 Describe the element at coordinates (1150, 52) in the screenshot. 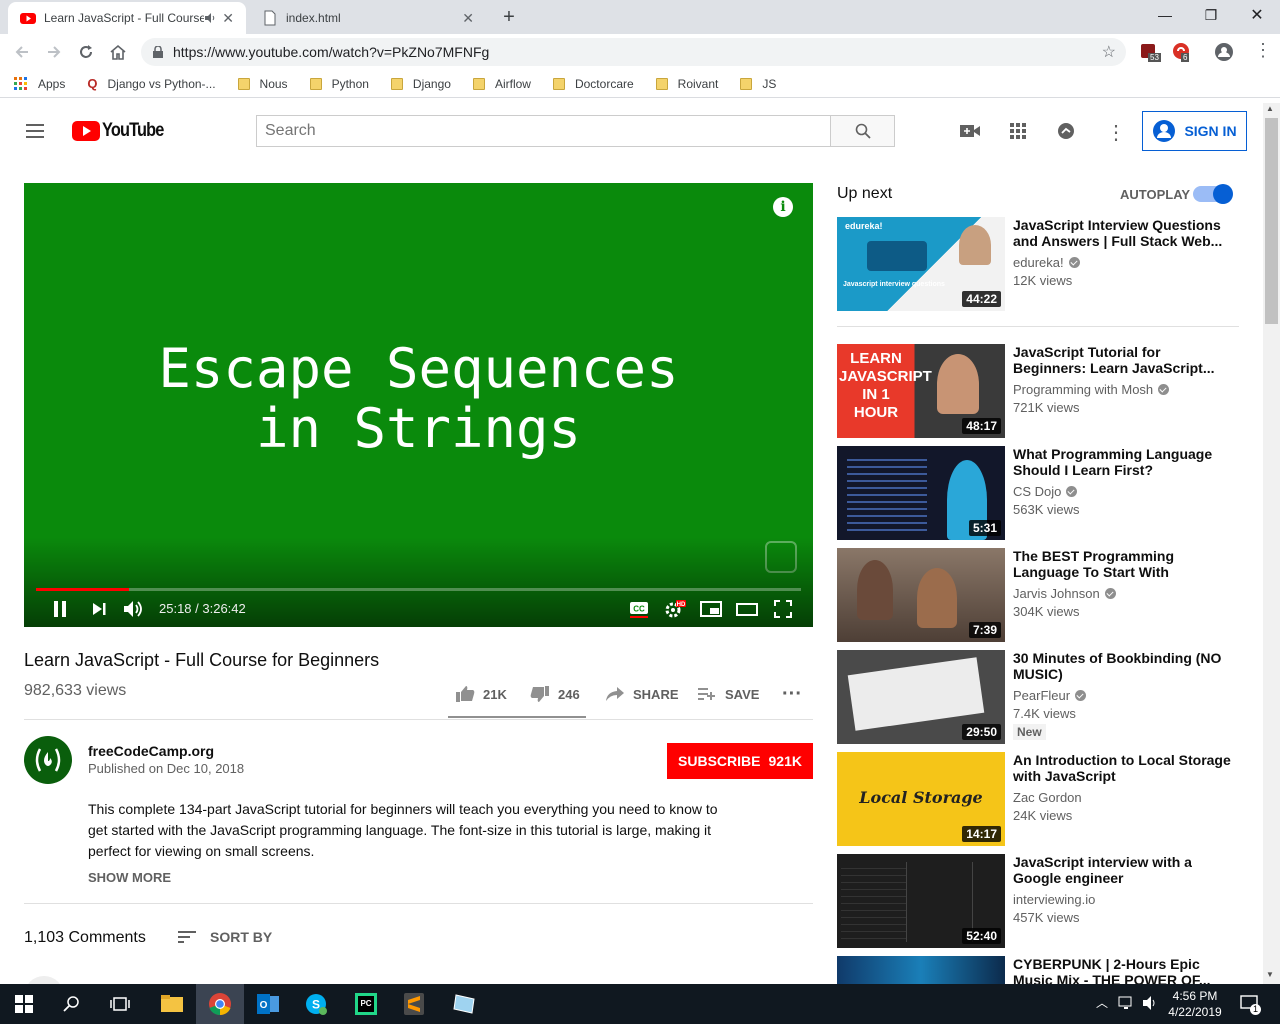

I see `extension-icon: 53` at that location.